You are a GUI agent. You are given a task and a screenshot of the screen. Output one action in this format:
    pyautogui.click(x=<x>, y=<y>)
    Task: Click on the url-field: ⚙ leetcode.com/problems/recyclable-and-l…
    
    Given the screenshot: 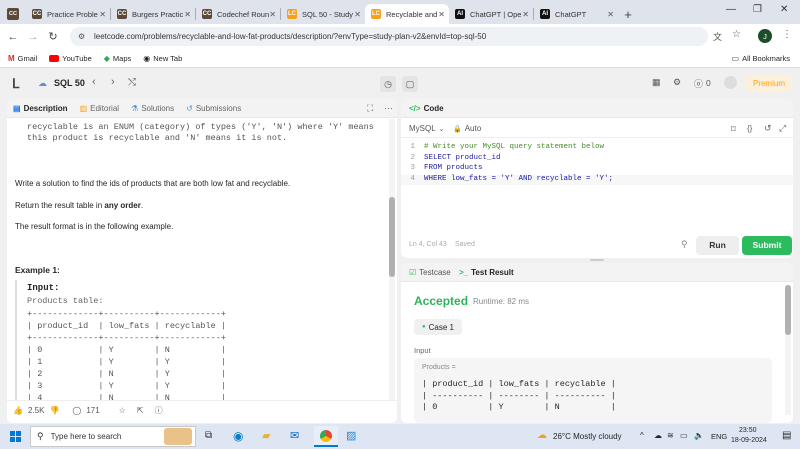 What is the action you would take?
    pyautogui.click(x=389, y=36)
    